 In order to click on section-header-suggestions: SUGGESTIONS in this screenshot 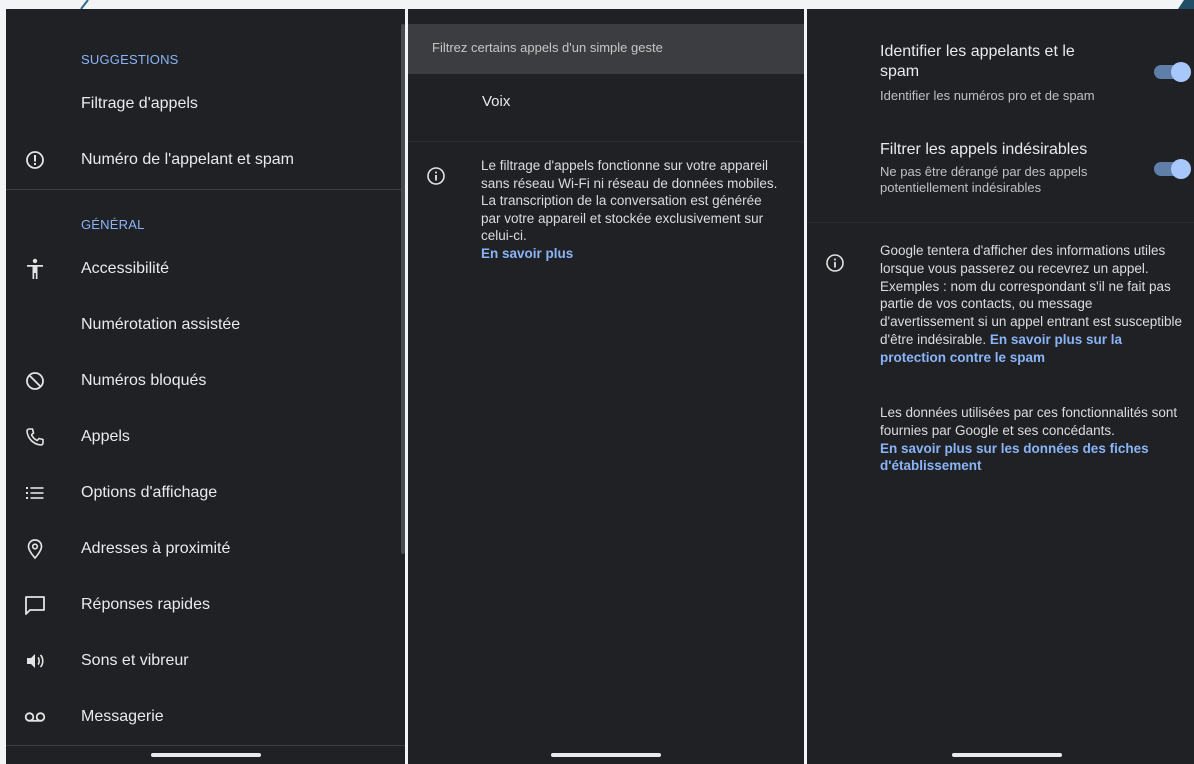, I will do `click(130, 59)`.